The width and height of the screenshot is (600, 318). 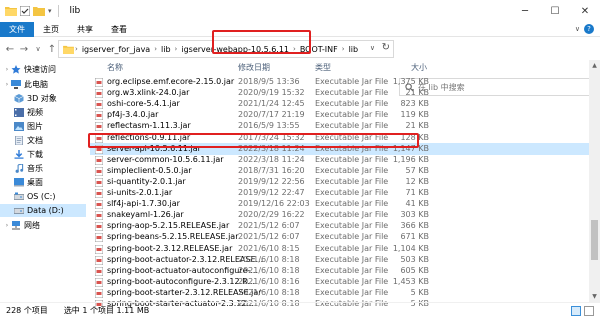 I want to click on checkmark-icon, so click(x=25, y=11).